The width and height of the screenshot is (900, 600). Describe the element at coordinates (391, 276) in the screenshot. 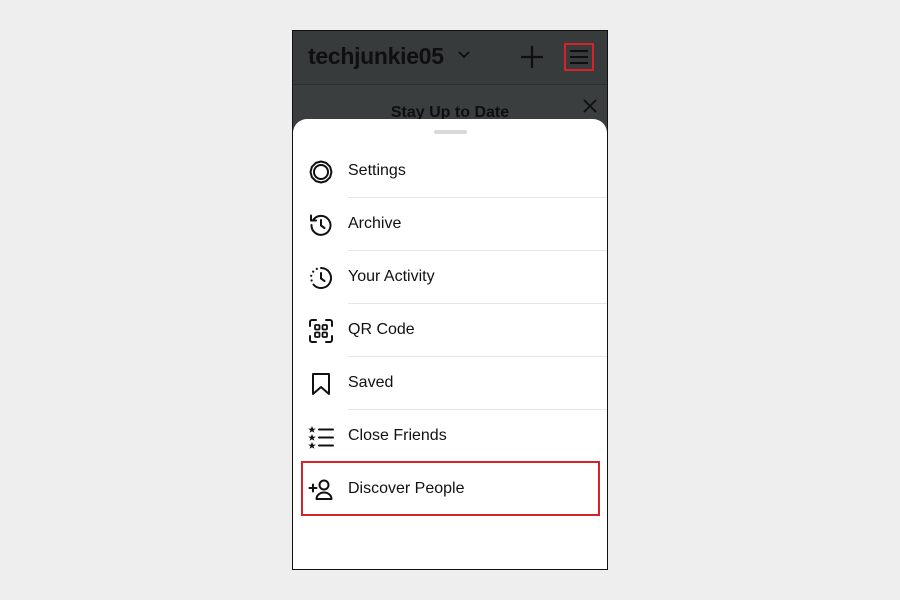

I see `menu-item-label: Your Activity` at that location.